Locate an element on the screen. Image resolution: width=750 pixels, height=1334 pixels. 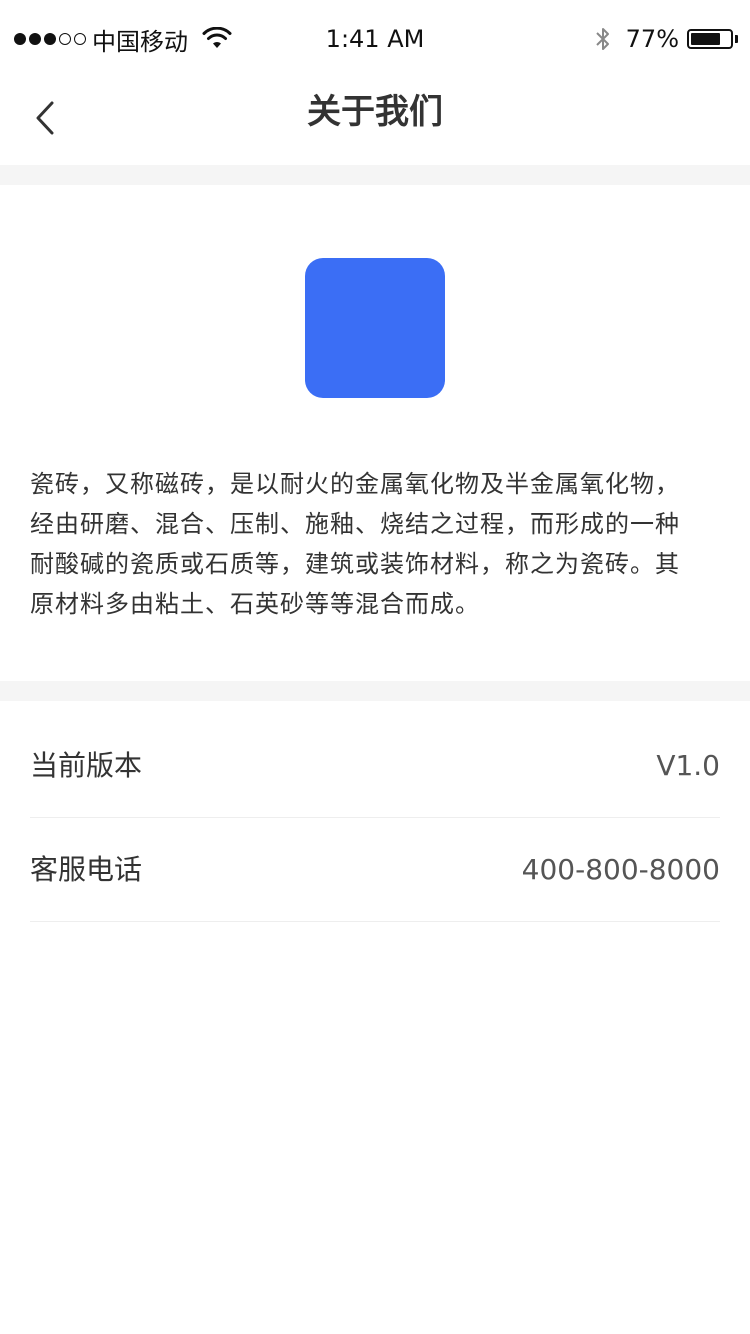
version-row: 当前版本 V1.0 is located at coordinates (375, 766).